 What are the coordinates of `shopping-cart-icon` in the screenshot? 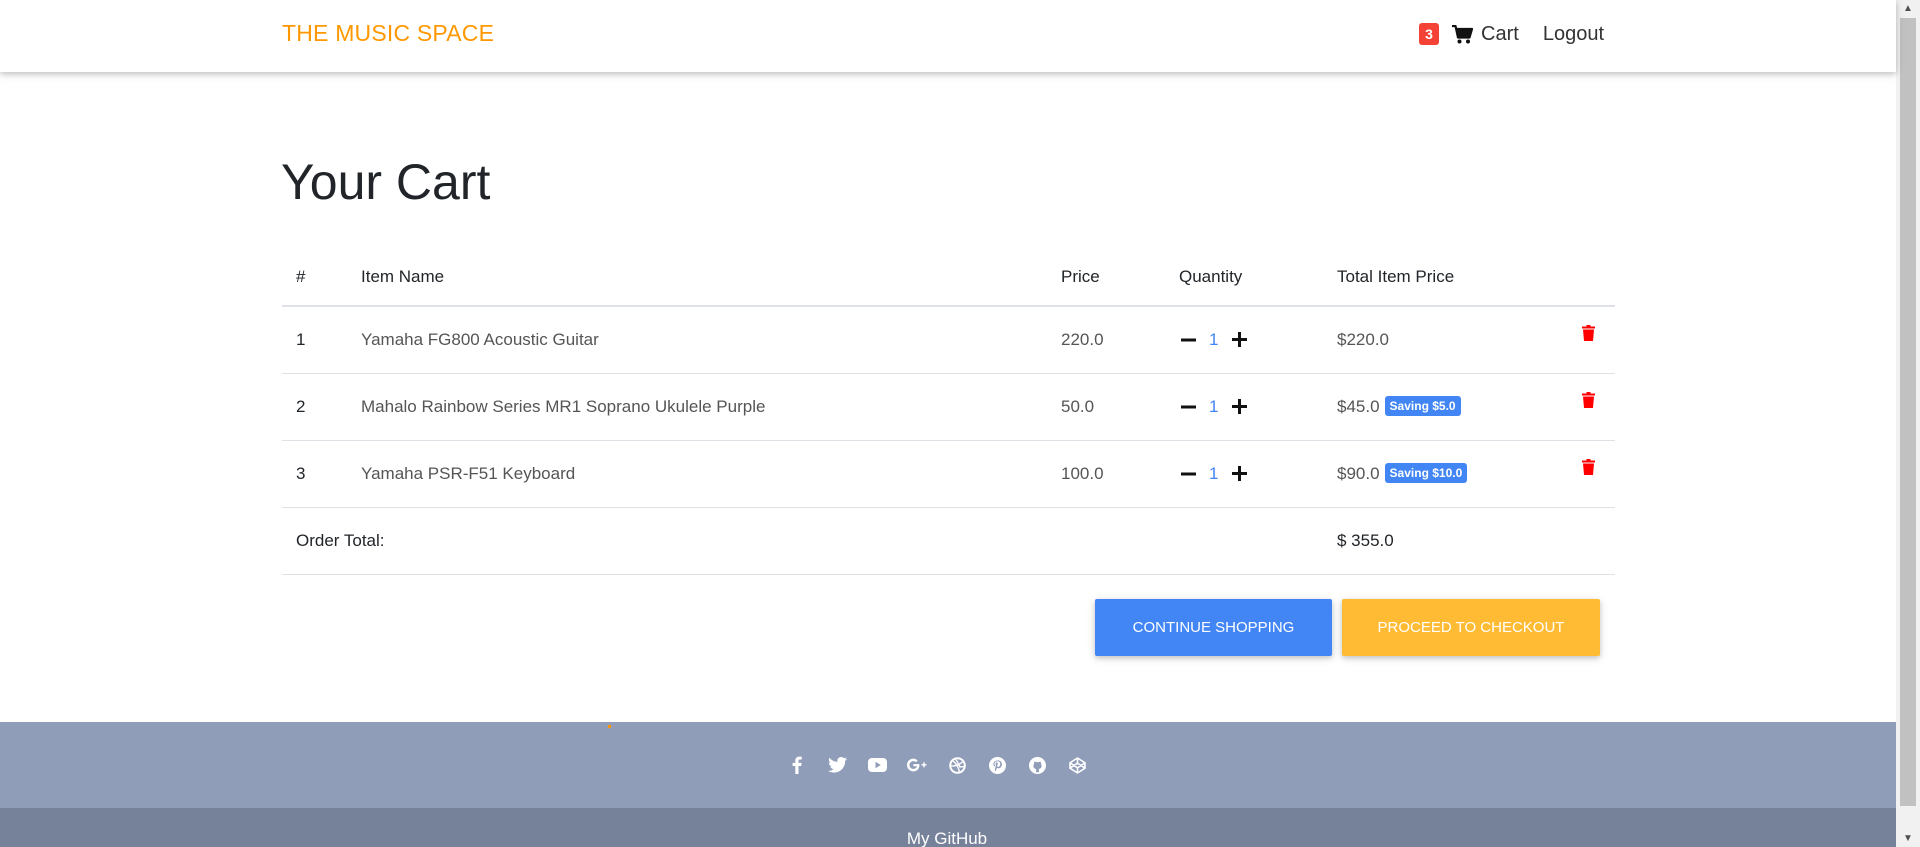 It's located at (1463, 33).